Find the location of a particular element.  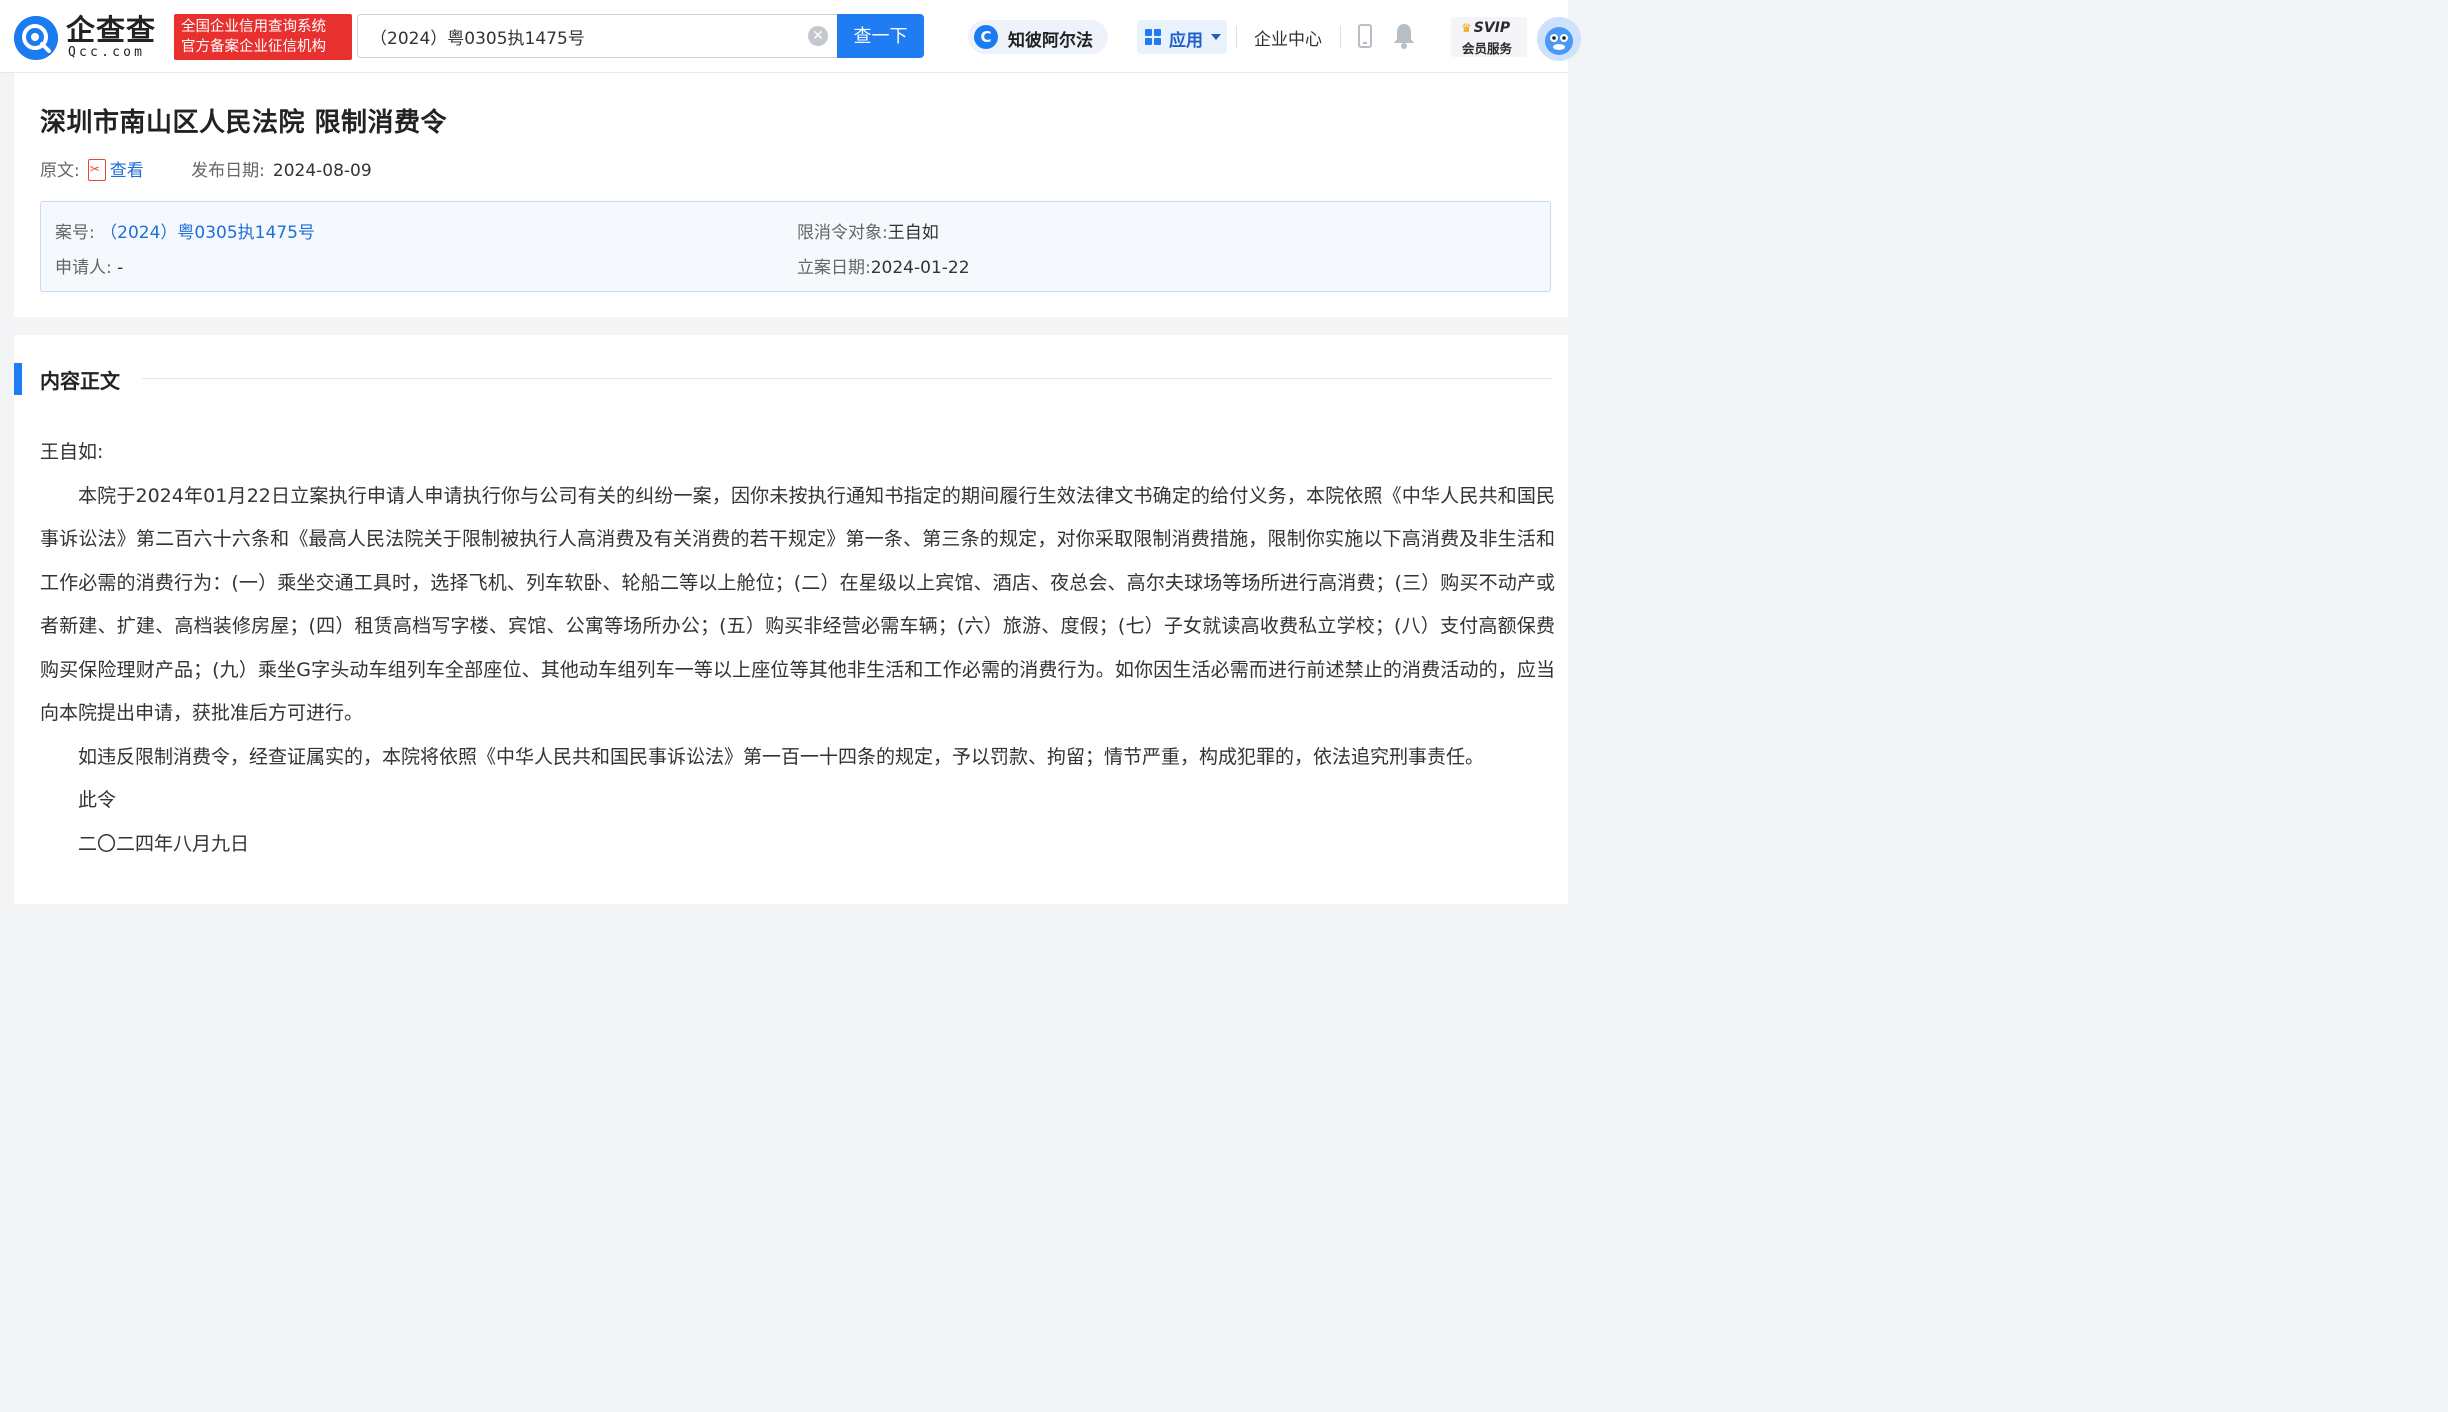

page-title: 深圳市南山区人民法院 限制消费令 is located at coordinates (244, 123).